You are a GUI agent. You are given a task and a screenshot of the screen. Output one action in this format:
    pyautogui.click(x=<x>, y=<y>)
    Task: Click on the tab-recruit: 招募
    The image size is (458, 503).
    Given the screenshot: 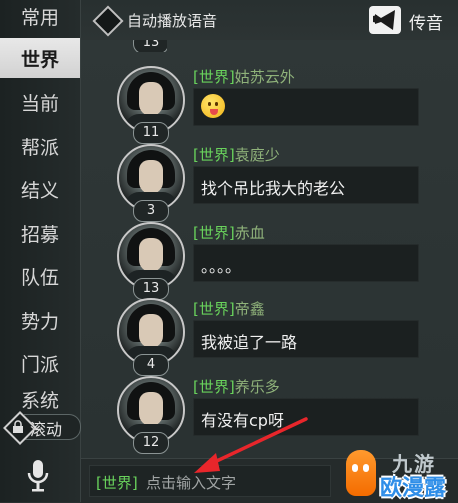 What is the action you would take?
    pyautogui.click(x=40, y=233)
    